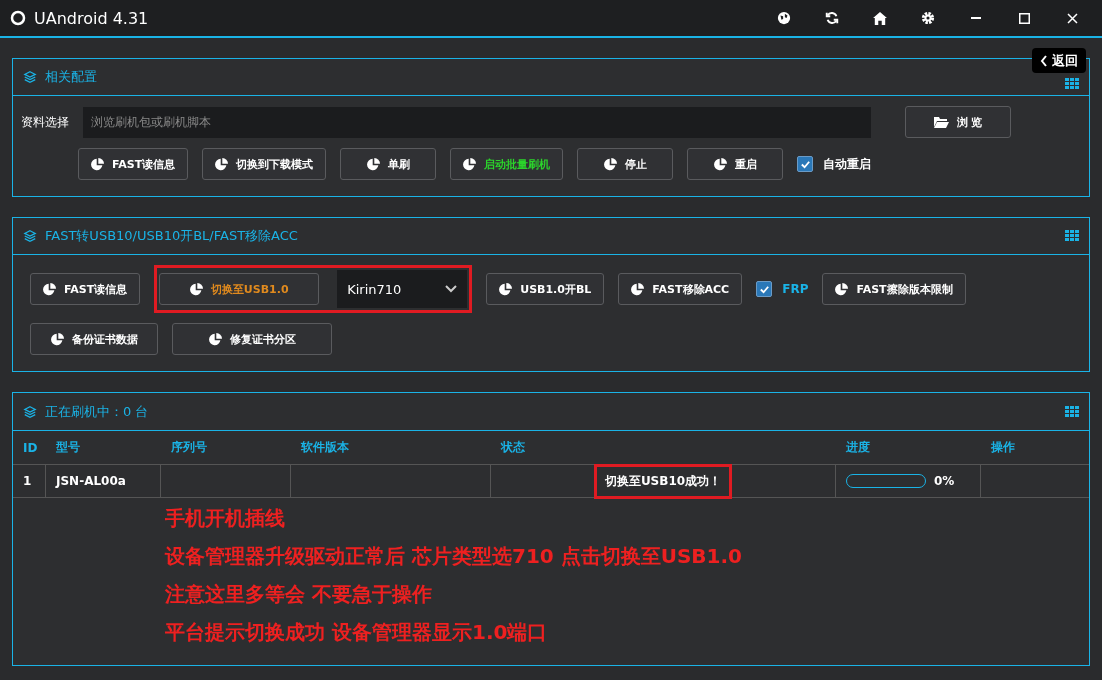 The width and height of the screenshot is (1102, 680). What do you see at coordinates (477, 122) in the screenshot?
I see `file-path-field: 浏览刷机包或刷机脚本` at bounding box center [477, 122].